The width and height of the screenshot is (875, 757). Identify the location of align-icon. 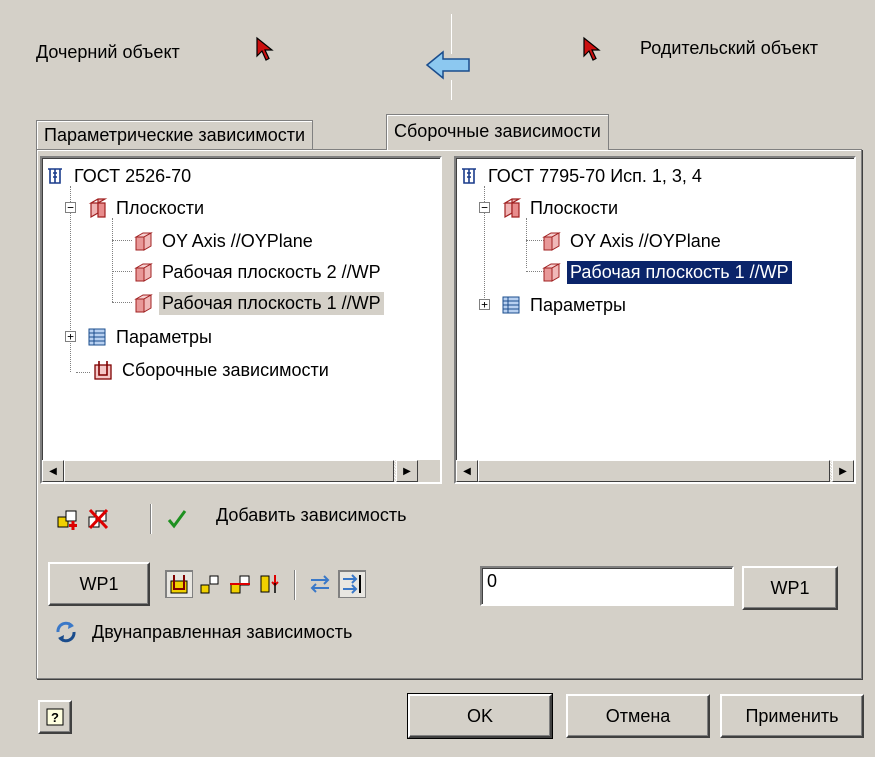
(240, 584).